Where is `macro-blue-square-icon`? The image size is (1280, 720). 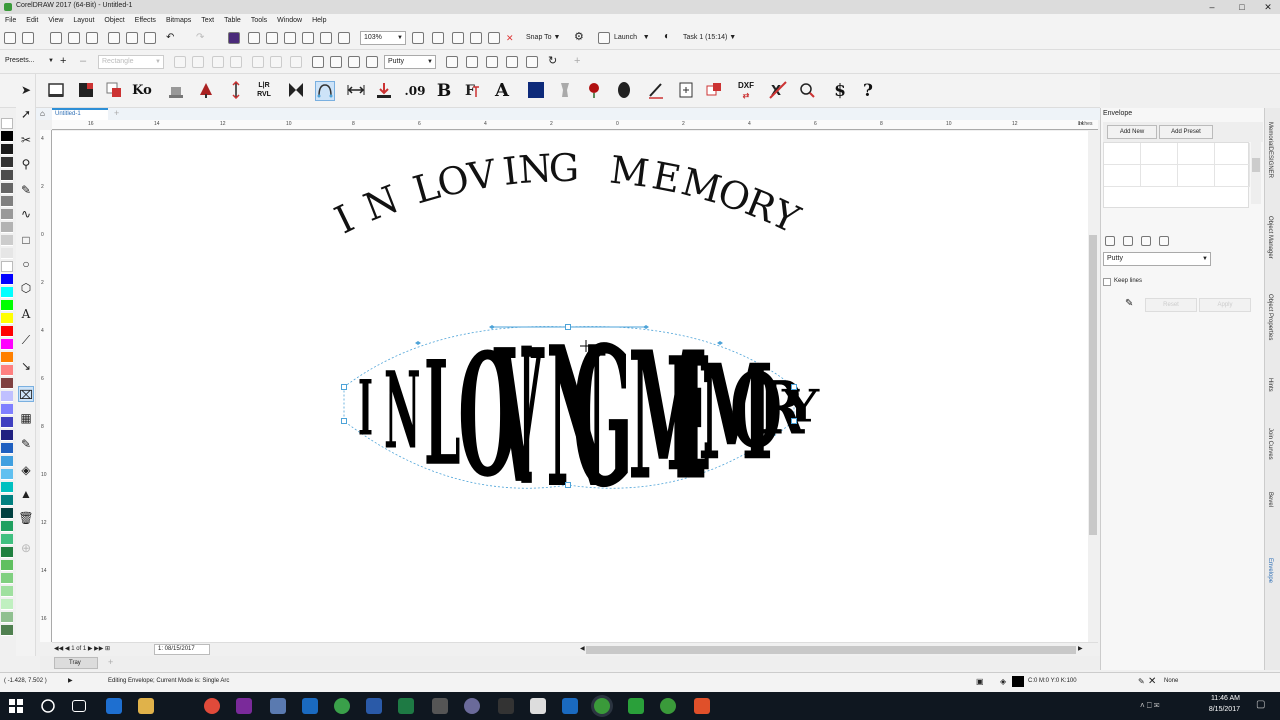 macro-blue-square-icon is located at coordinates (536, 91).